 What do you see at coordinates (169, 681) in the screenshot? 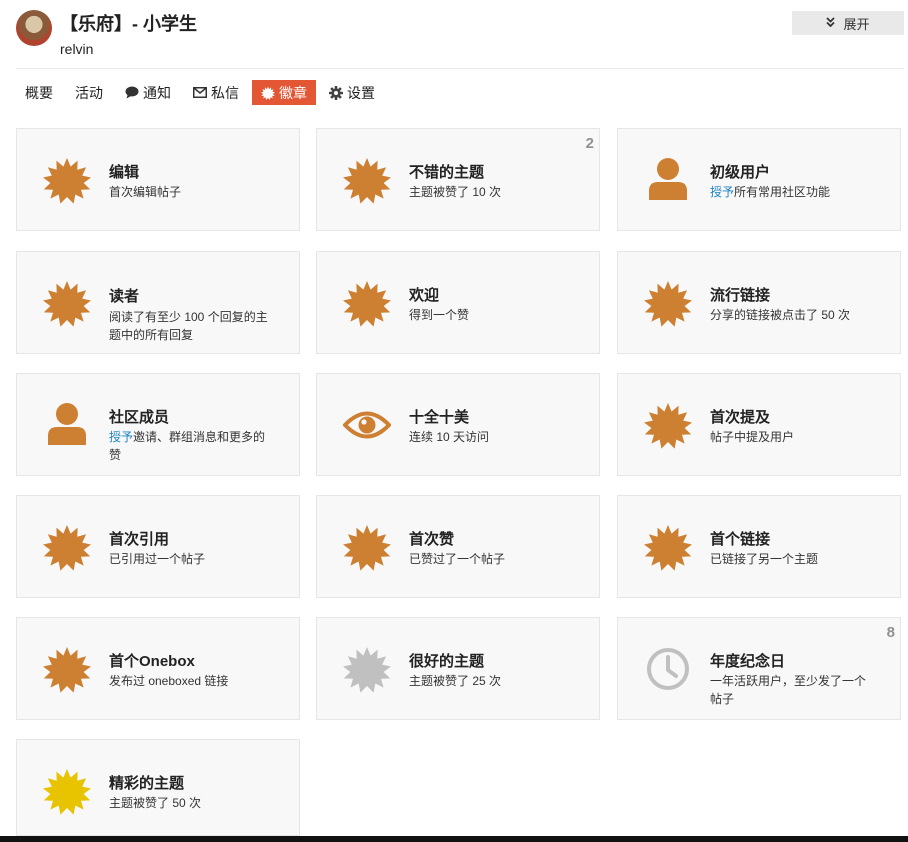
I see `badge-description-text: 发布过 oneboxed 链接` at bounding box center [169, 681].